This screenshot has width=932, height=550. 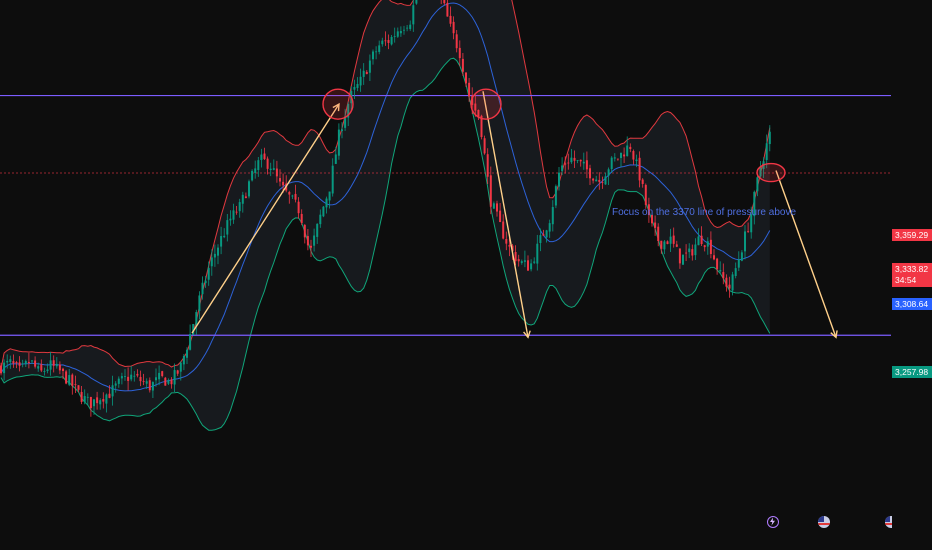 I want to click on price-tag-support-label: 3,257.98, so click(x=912, y=372).